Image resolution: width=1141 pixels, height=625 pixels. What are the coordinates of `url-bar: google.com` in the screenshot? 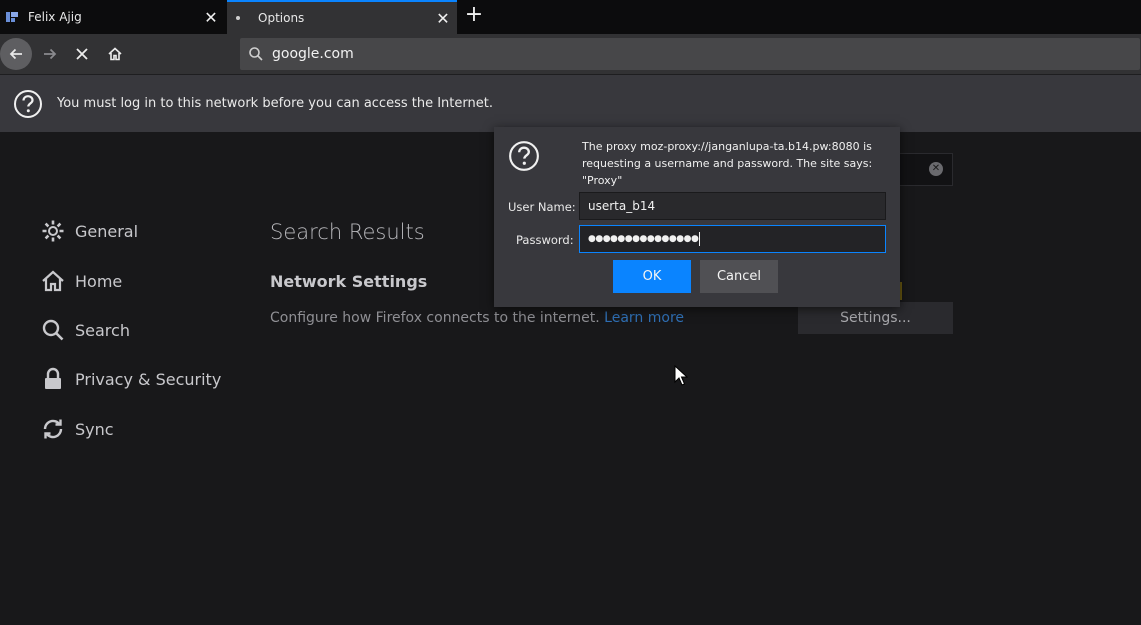 It's located at (690, 54).